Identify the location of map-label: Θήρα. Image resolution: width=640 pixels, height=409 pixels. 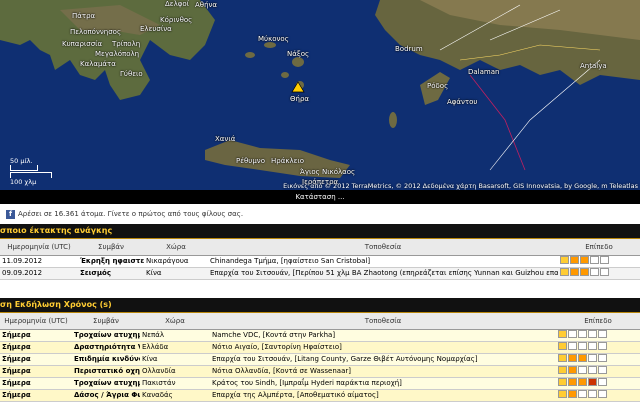
(300, 99).